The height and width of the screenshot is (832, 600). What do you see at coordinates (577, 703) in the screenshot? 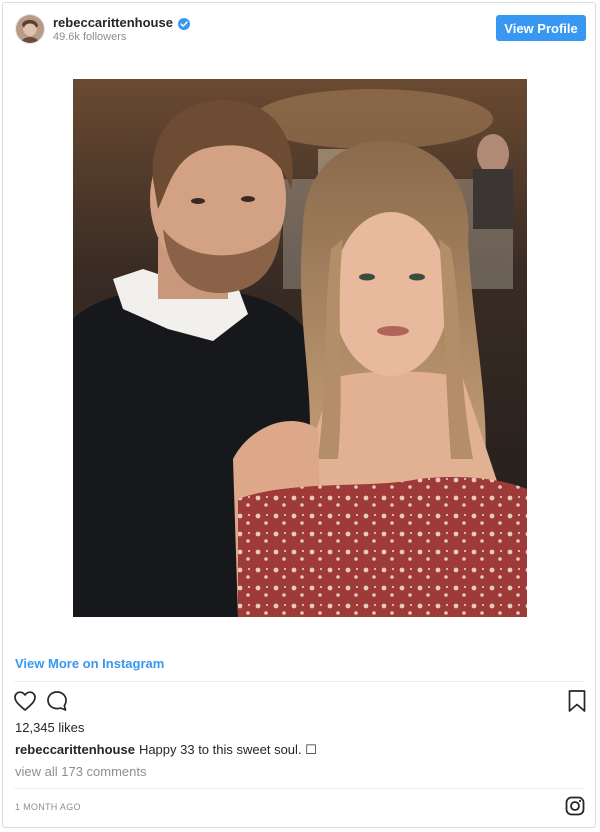
I see `bookmark-icon` at bounding box center [577, 703].